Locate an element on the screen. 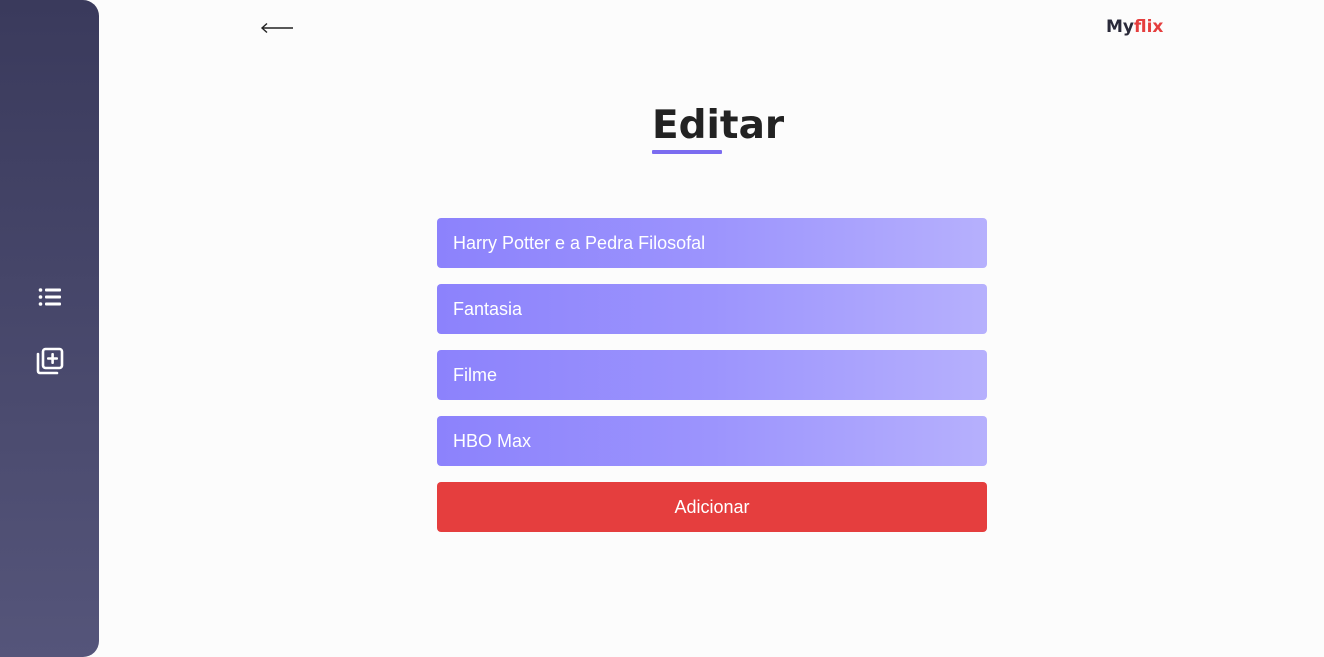 This screenshot has height=657, width=1324. platform-input is located at coordinates (712, 441).